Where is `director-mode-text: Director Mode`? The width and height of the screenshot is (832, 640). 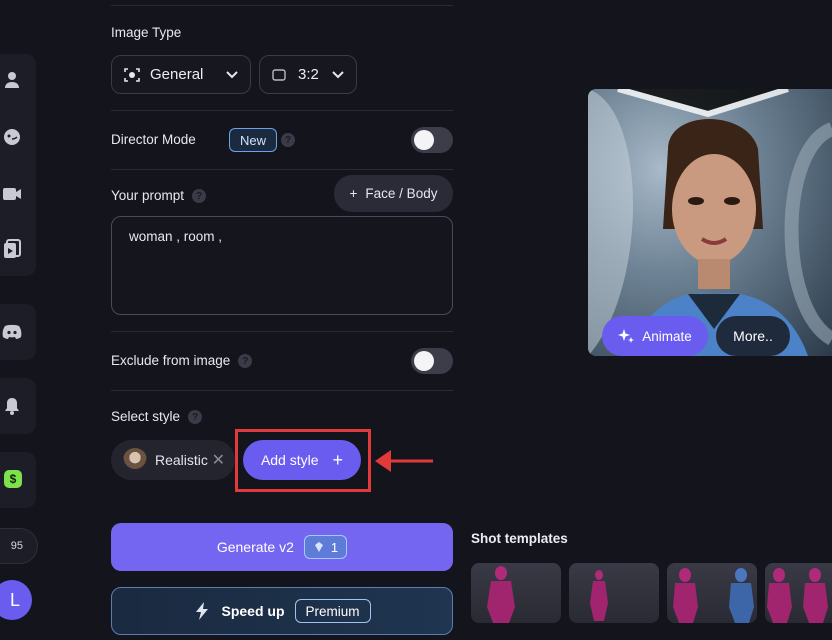 director-mode-text: Director Mode is located at coordinates (153, 139).